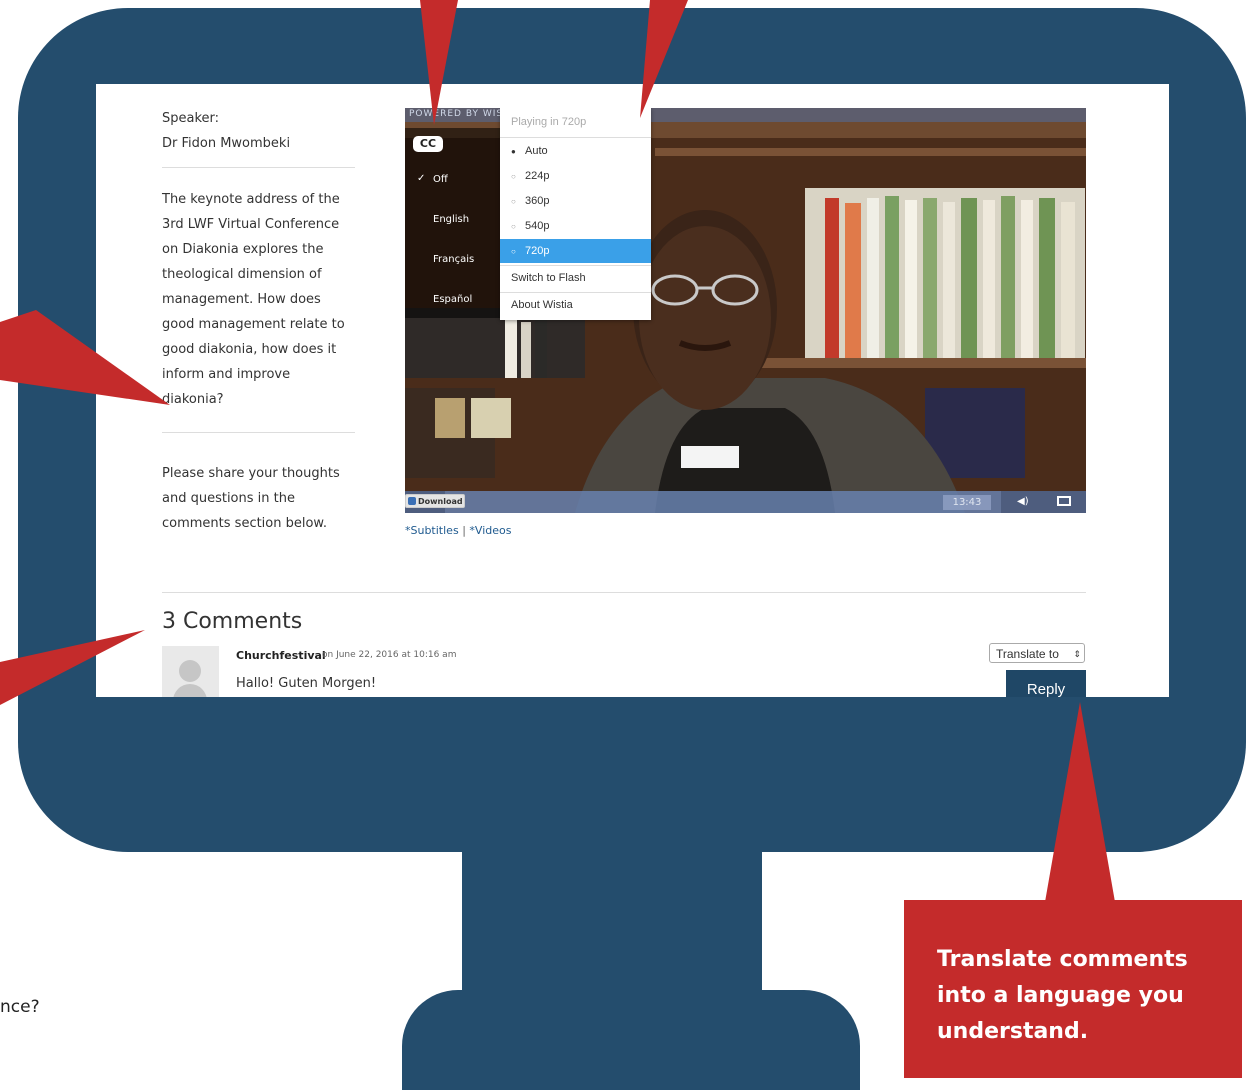 This screenshot has height=1090, width=1250. What do you see at coordinates (575, 151) in the screenshot?
I see `quality-option-auto: ● Auto` at bounding box center [575, 151].